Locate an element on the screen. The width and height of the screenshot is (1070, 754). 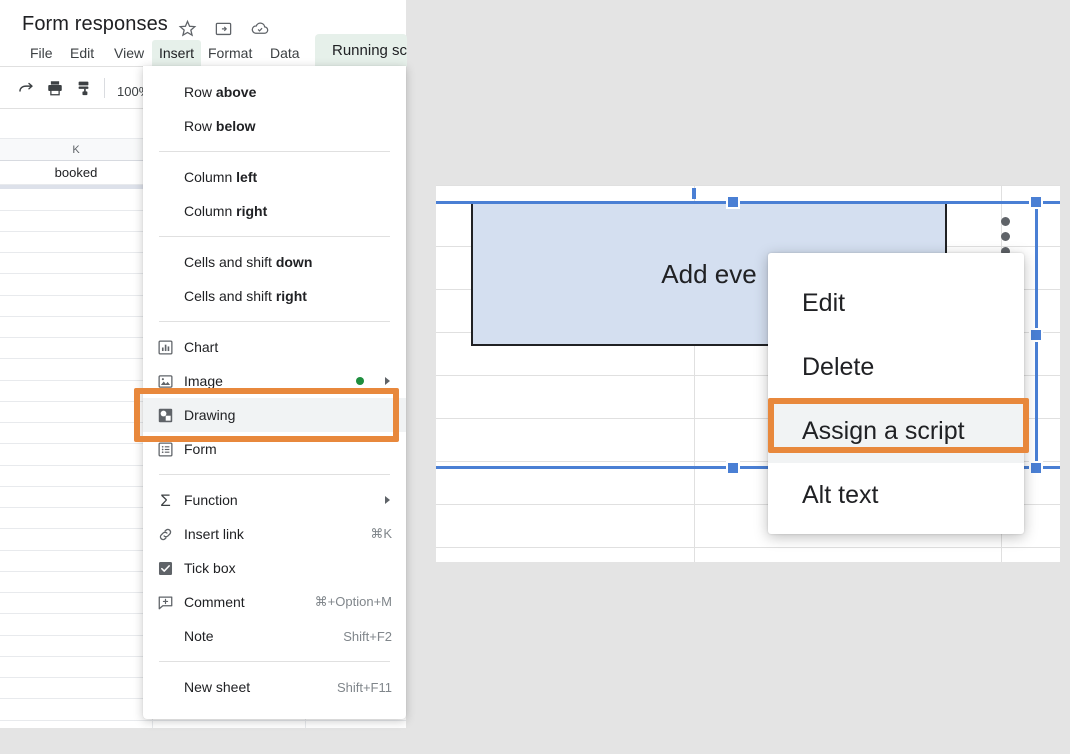
selection-handle-bottom-right is located at coordinates (1036, 468).